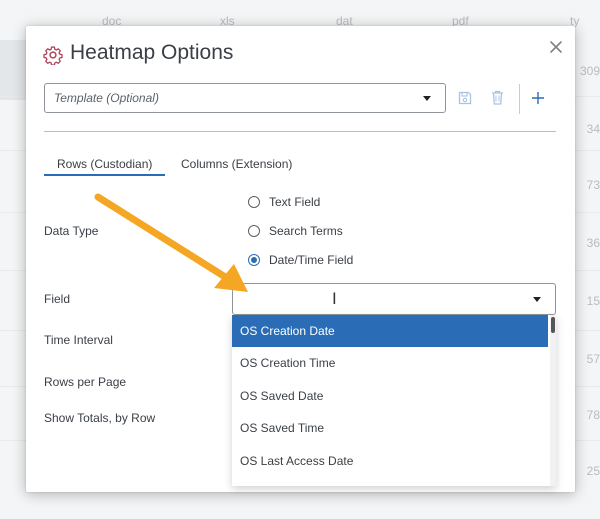 The height and width of the screenshot is (519, 600). I want to click on template-placeholder: Template (Optional), so click(106, 98).